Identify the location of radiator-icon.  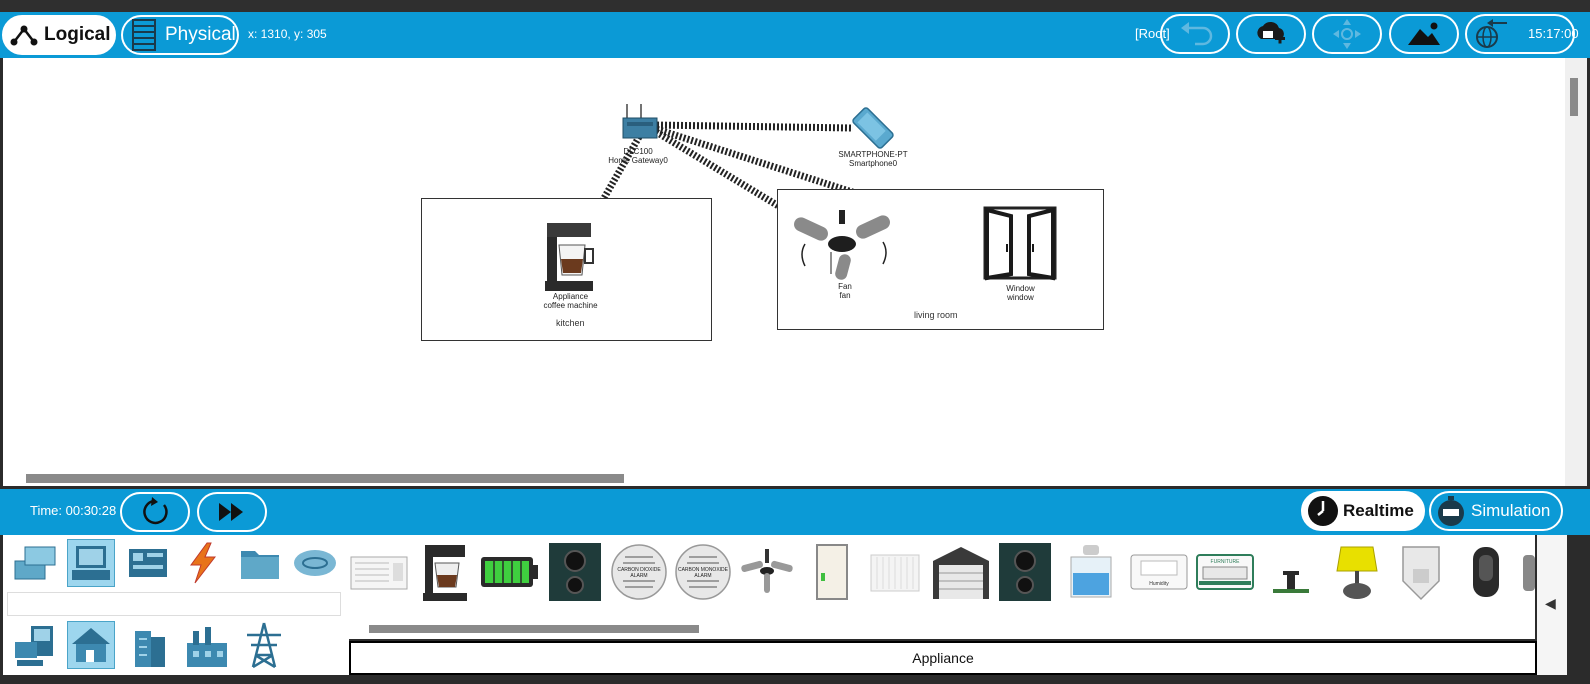
(895, 572).